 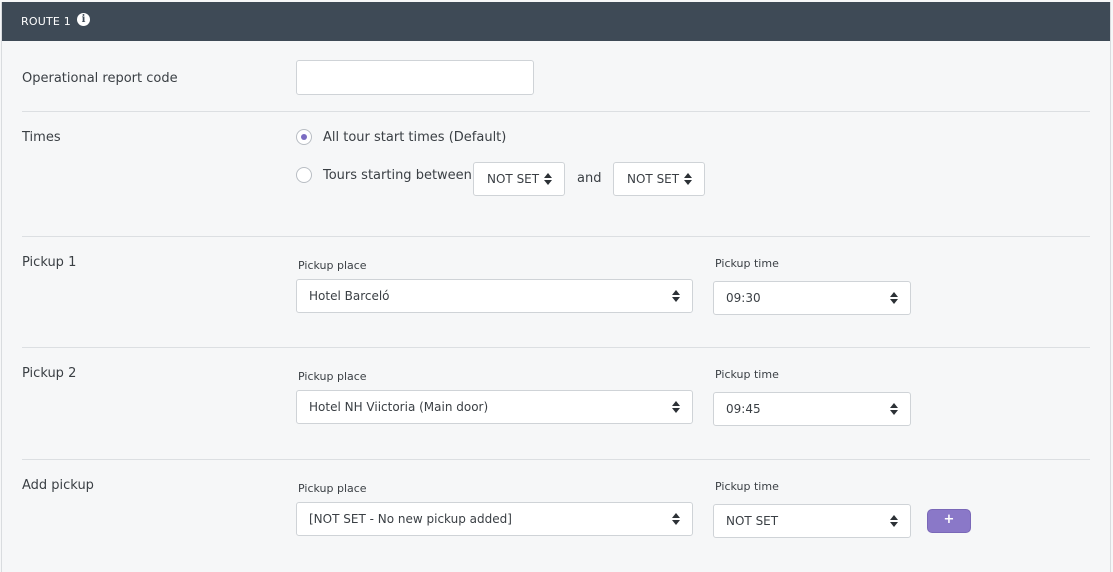 I want to click on radio-all-start-times, so click(x=304, y=137).